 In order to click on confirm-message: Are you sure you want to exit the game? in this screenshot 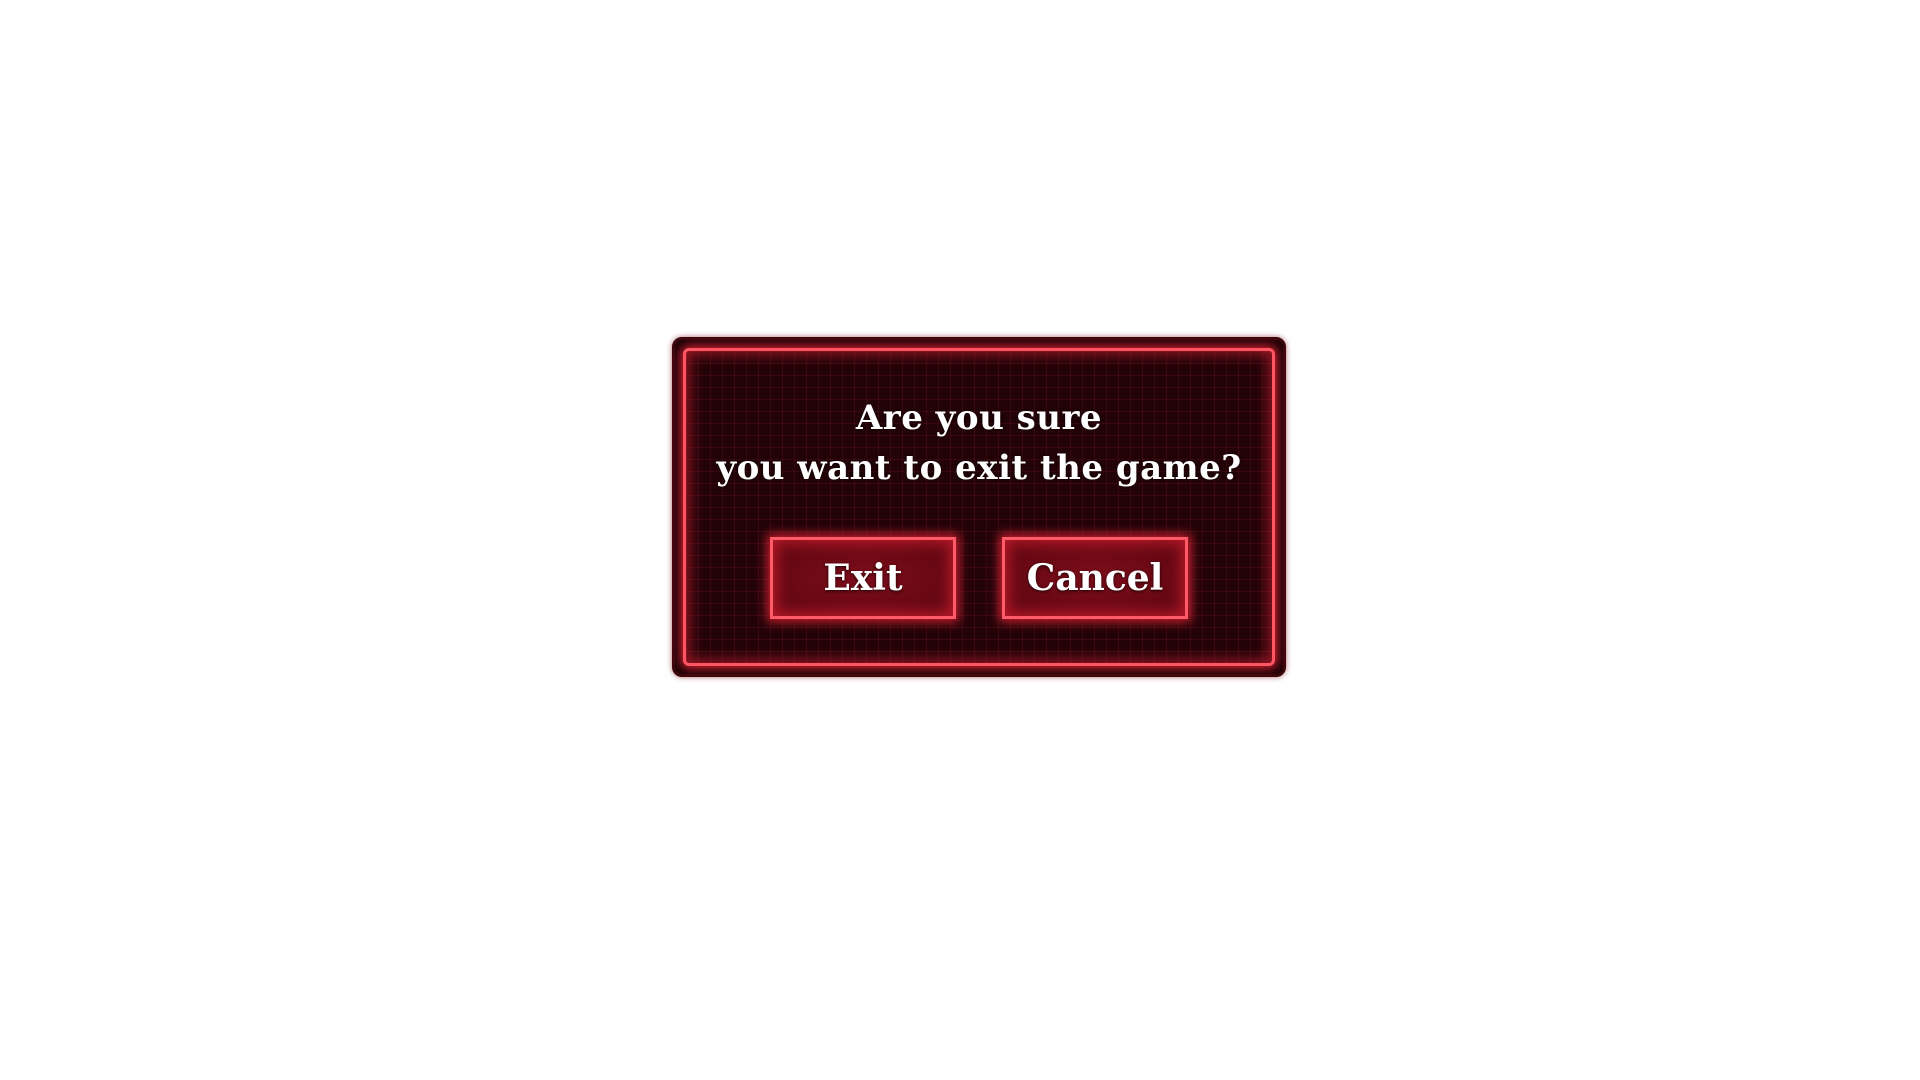, I will do `click(979, 443)`.